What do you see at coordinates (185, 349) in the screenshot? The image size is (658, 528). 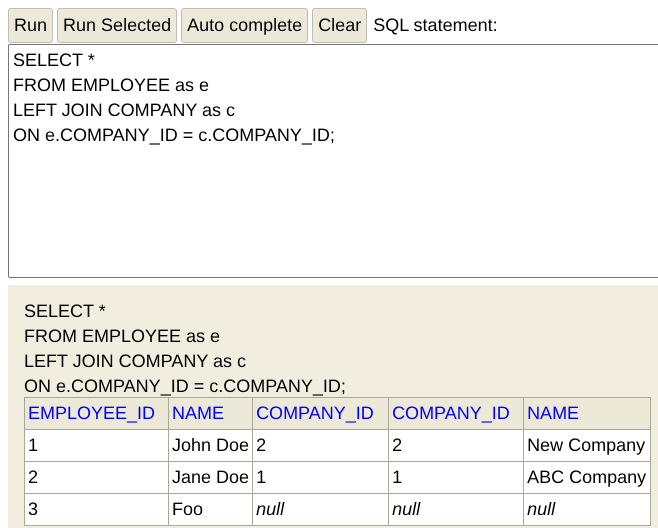 I see `sql-statement-text: SELECT * FROM EMPLOYEE as e LEFT JOIN COMPANY as c ON e.COMPANY_ID = c.COMPANY_ID;` at bounding box center [185, 349].